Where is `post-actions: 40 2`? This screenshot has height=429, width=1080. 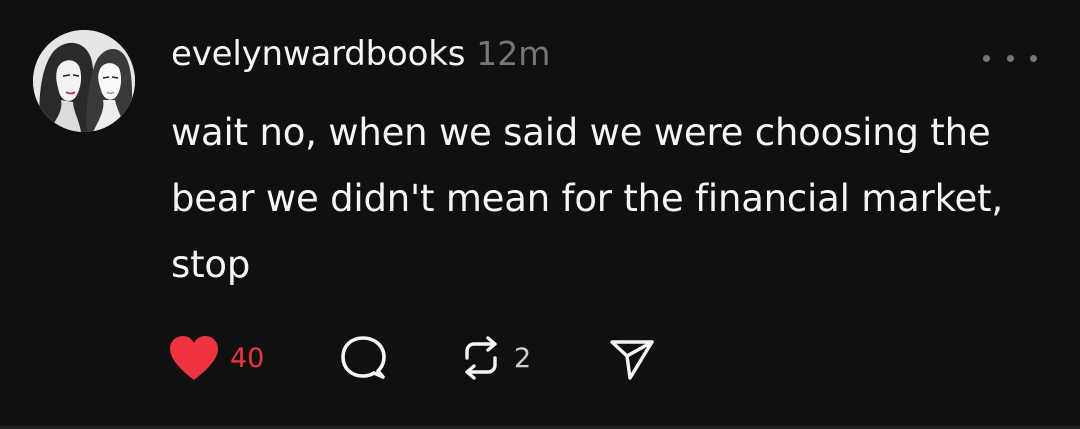 post-actions: 40 2 is located at coordinates (428, 358).